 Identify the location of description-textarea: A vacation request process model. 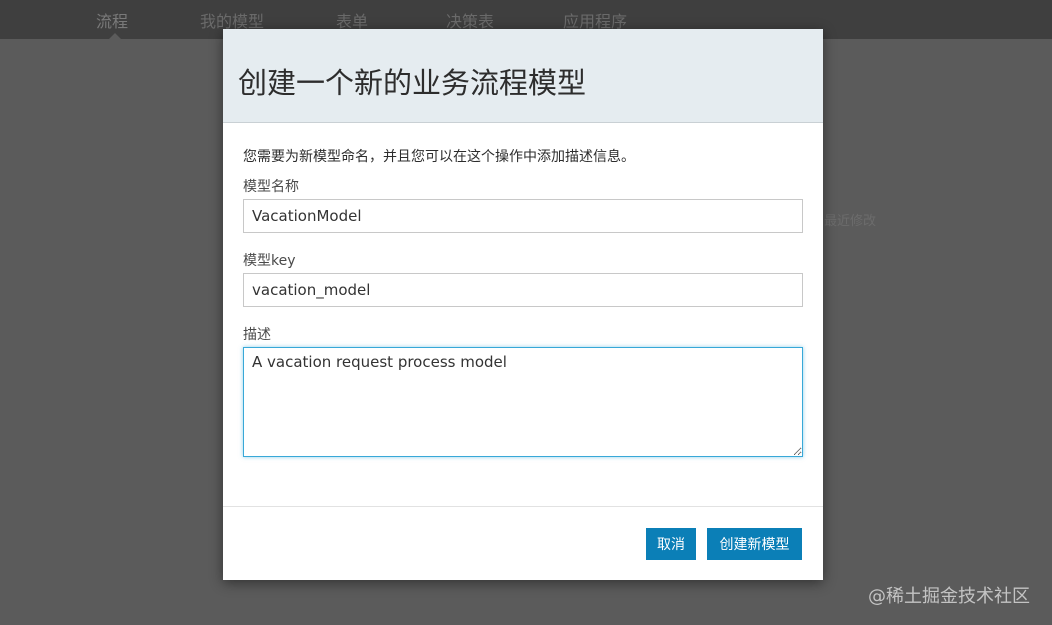
(523, 402).